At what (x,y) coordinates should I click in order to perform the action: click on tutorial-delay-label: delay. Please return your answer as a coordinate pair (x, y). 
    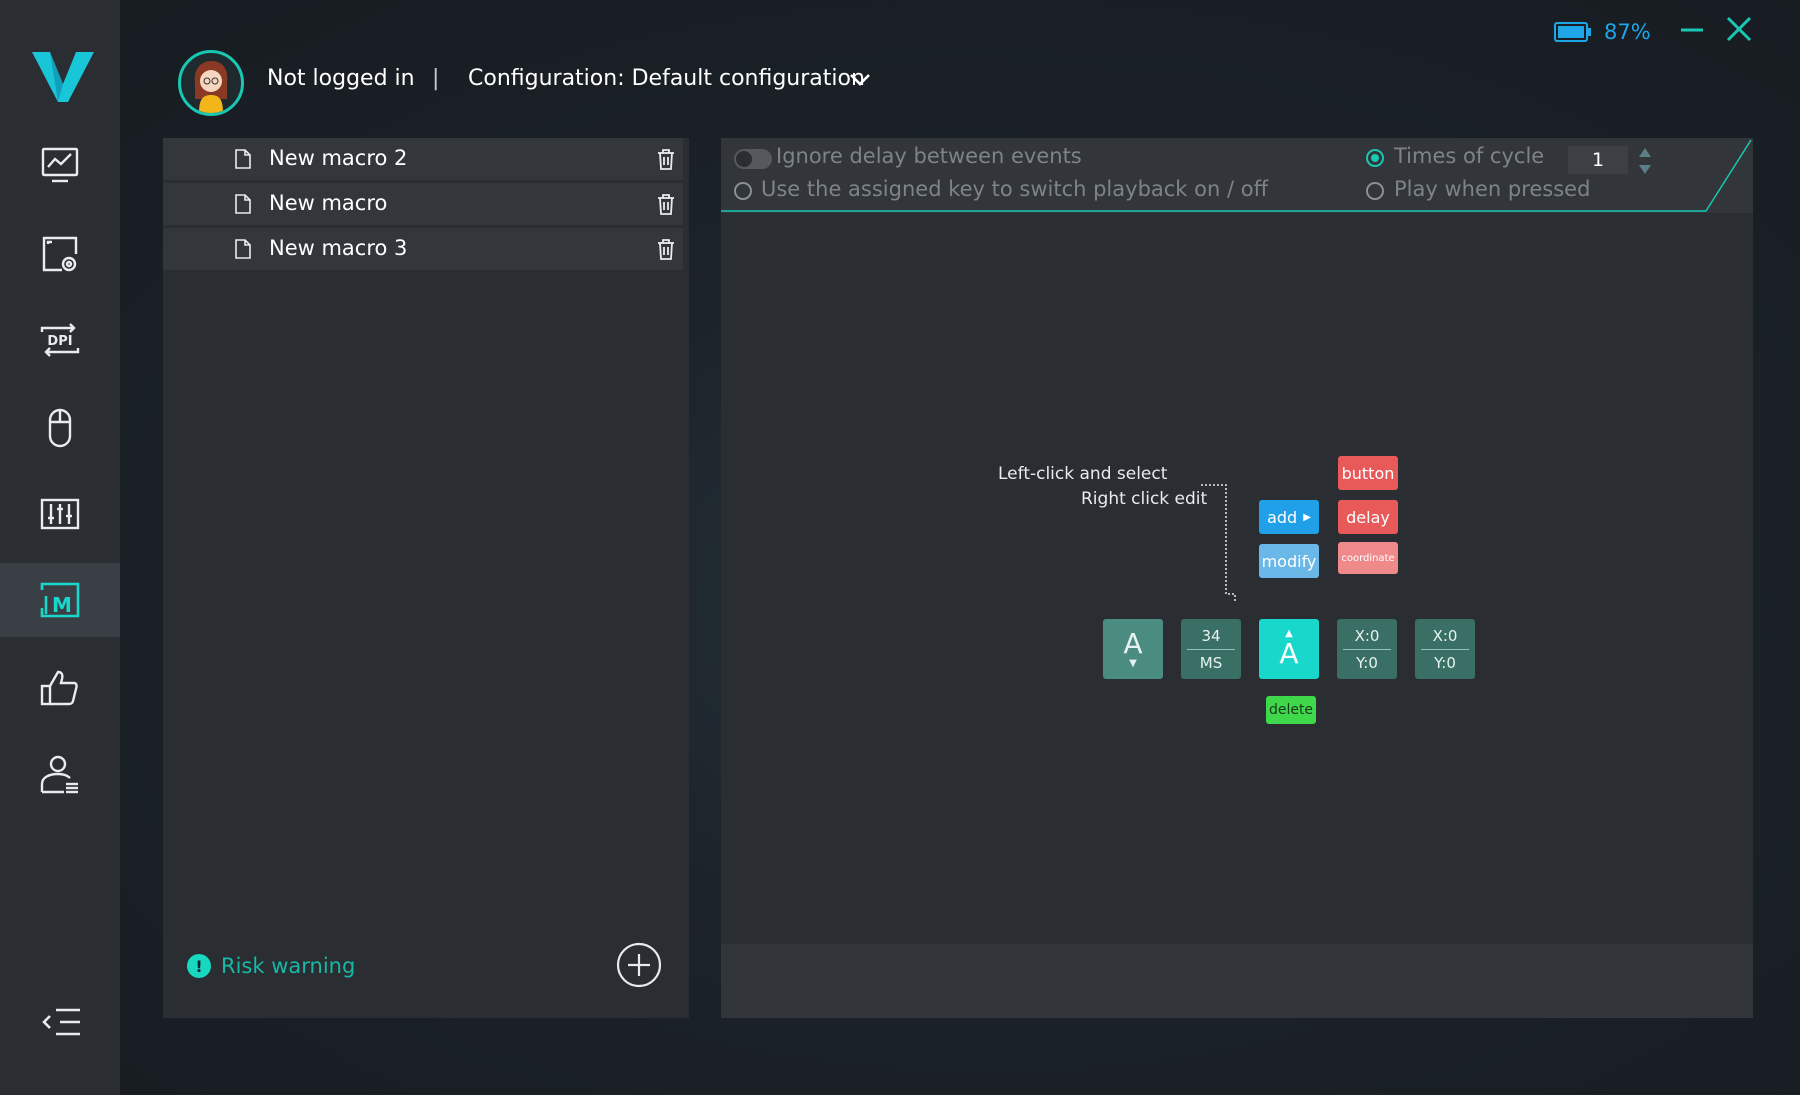
    Looking at the image, I should click on (1368, 517).